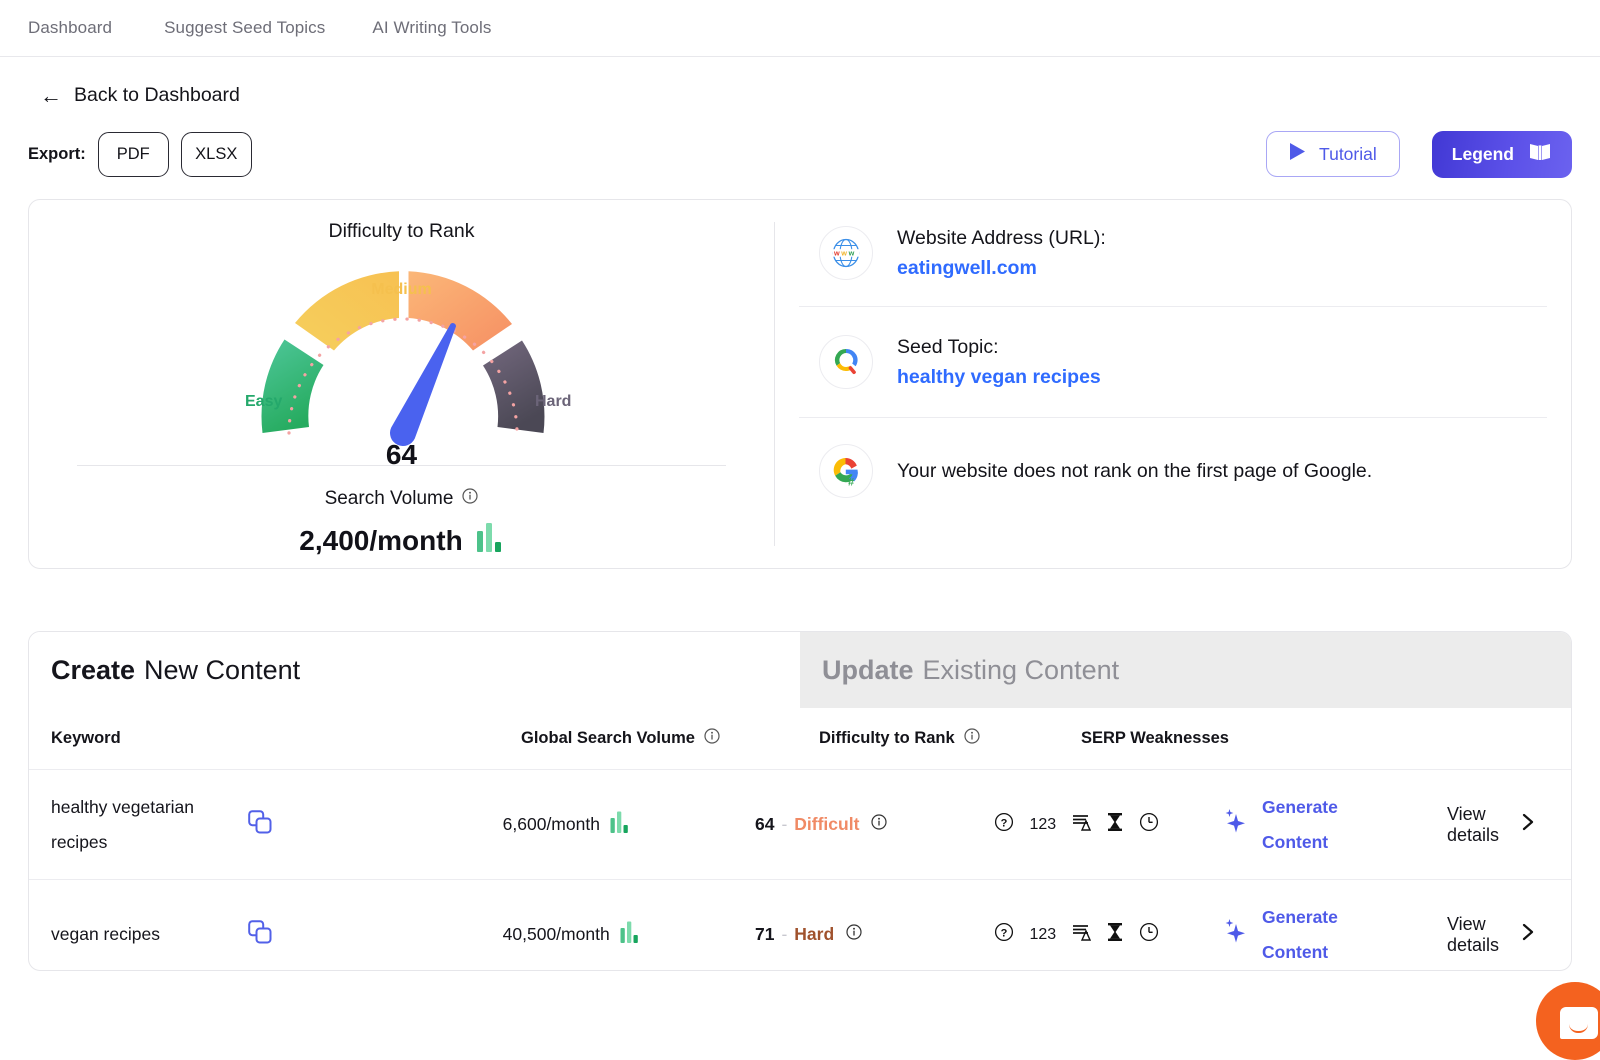 The width and height of the screenshot is (1600, 1060). What do you see at coordinates (422, 384) in the screenshot?
I see `gauge-needle` at bounding box center [422, 384].